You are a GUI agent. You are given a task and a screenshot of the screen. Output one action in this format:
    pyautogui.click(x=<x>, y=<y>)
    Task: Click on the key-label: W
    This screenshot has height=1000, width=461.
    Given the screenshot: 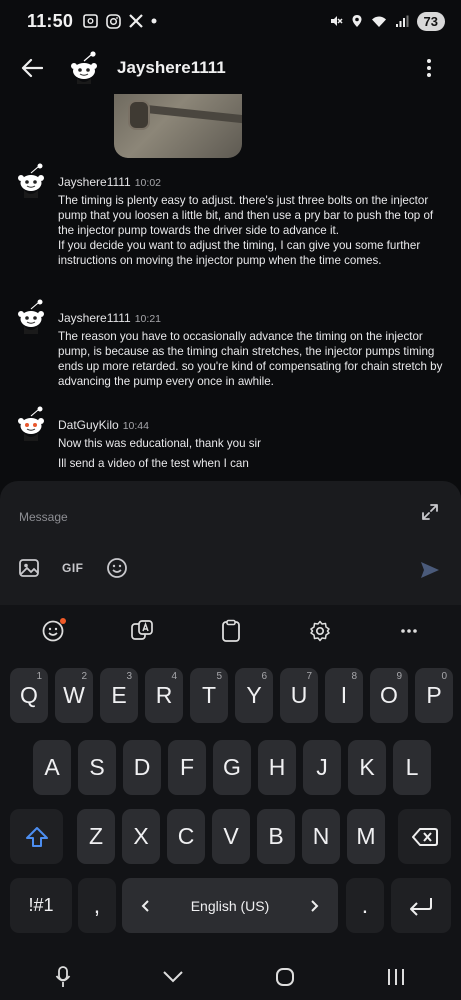 What is the action you would take?
    pyautogui.click(x=74, y=695)
    